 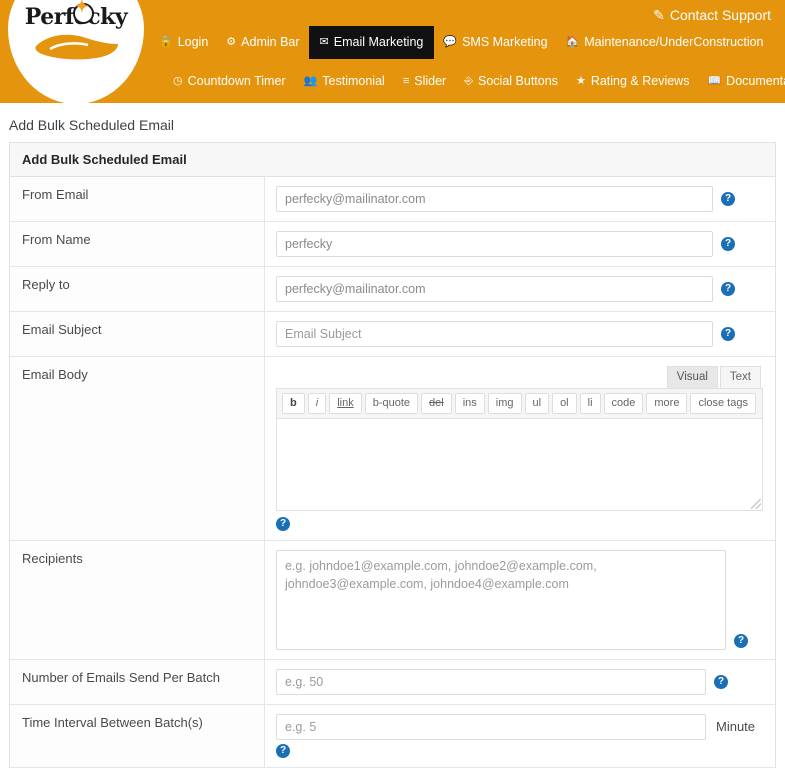 I want to click on nav-item-countdown-timer: ◷ Countdown Timer, so click(x=229, y=81).